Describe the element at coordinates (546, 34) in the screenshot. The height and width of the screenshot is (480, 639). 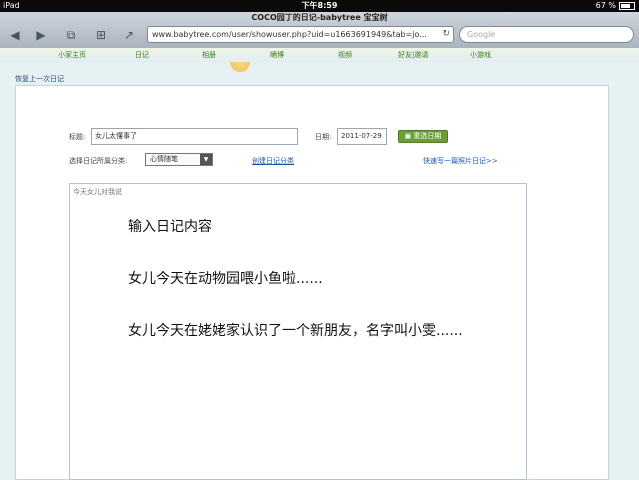
I see `search-field: Google` at that location.